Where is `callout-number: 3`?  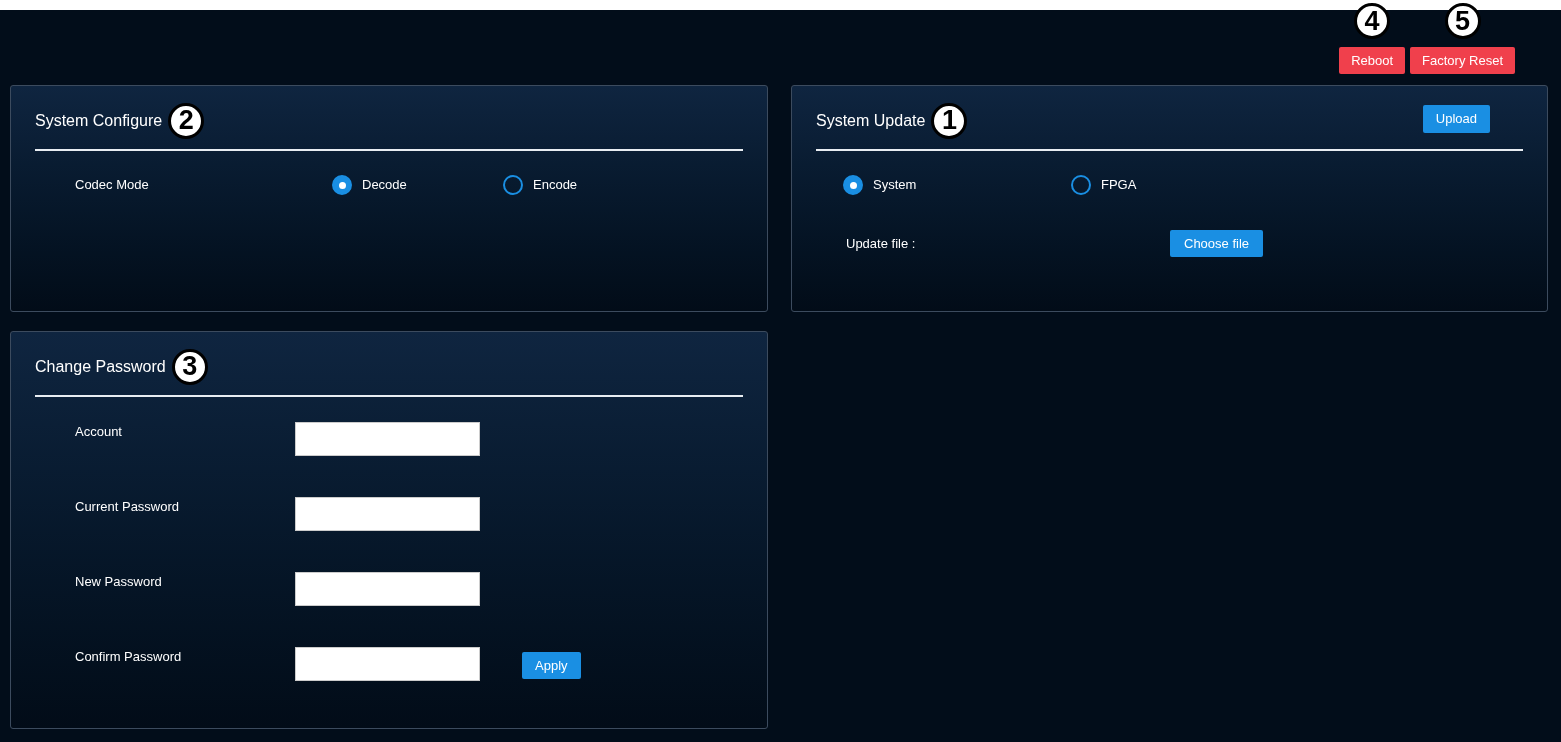 callout-number: 3 is located at coordinates (189, 366).